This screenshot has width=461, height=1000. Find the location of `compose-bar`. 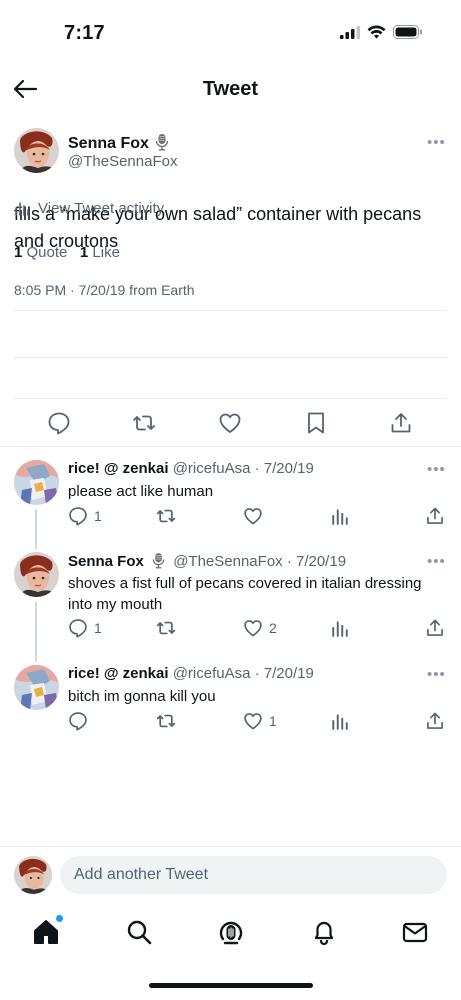

compose-bar is located at coordinates (230, 875).